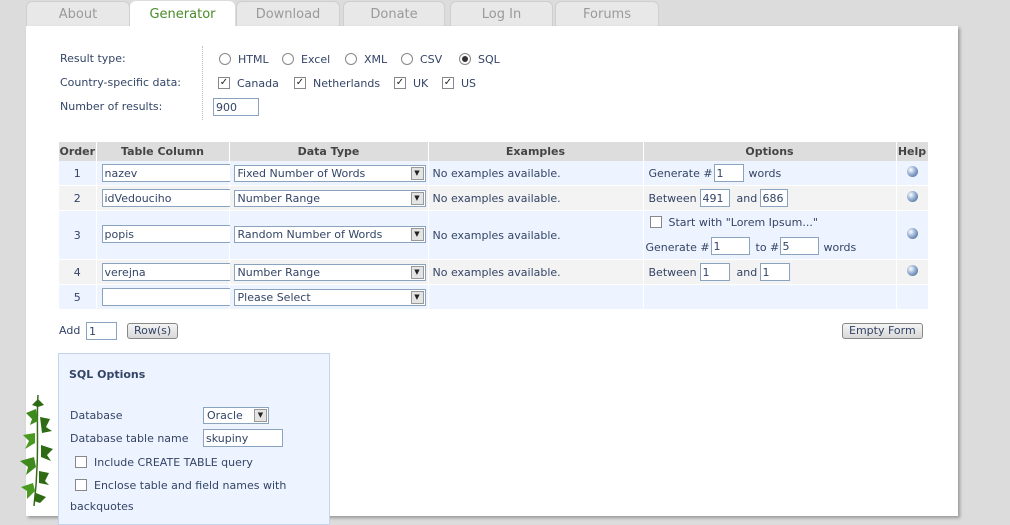 Image resolution: width=1010 pixels, height=525 pixels. What do you see at coordinates (111, 106) in the screenshot?
I see `num-results-label: Number of results:` at bounding box center [111, 106].